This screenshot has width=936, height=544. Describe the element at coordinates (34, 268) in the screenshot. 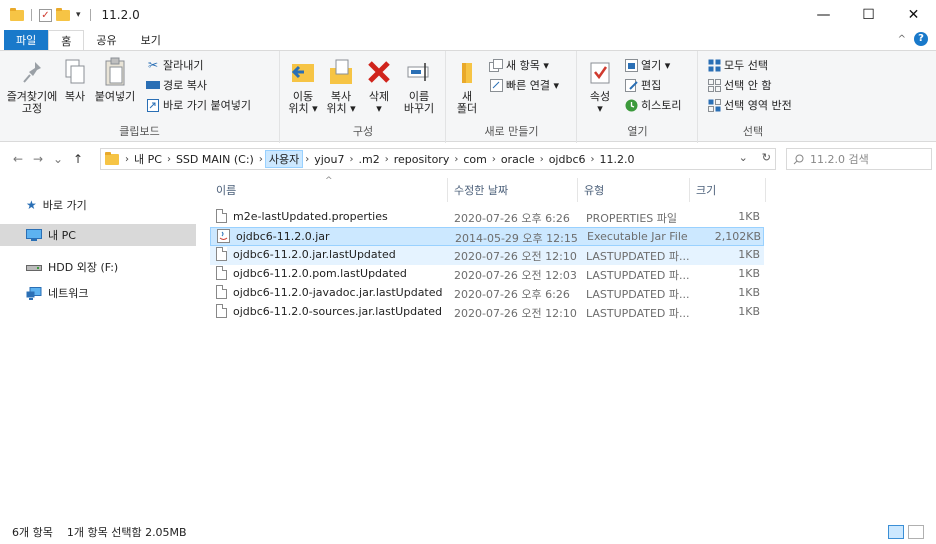

I see `drive-icon` at that location.